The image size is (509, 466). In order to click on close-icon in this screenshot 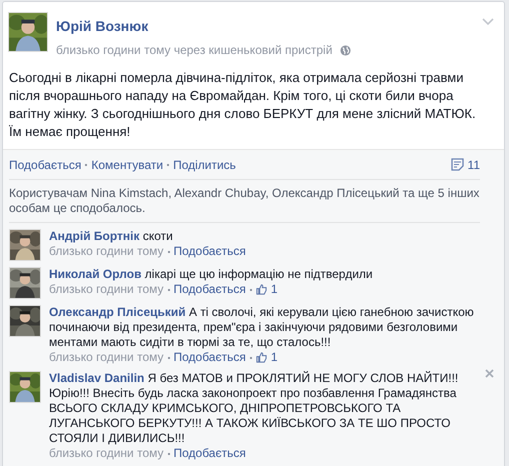, I will do `click(489, 373)`.